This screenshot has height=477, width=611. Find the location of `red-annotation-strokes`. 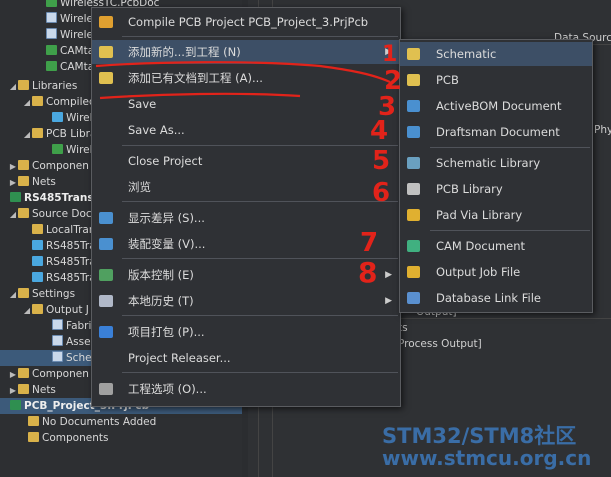

red-annotation-strokes is located at coordinates (243, 80).